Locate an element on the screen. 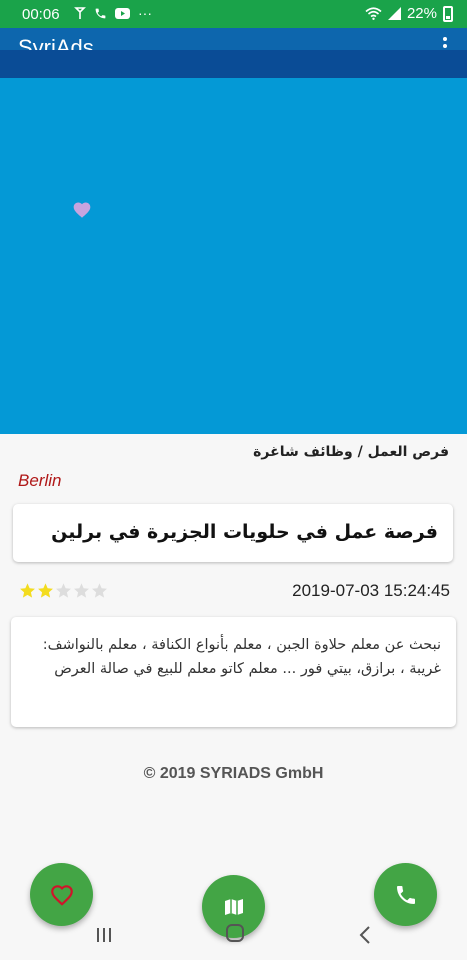 Image resolution: width=467 pixels, height=960 pixels. wifi-icon is located at coordinates (373, 13).